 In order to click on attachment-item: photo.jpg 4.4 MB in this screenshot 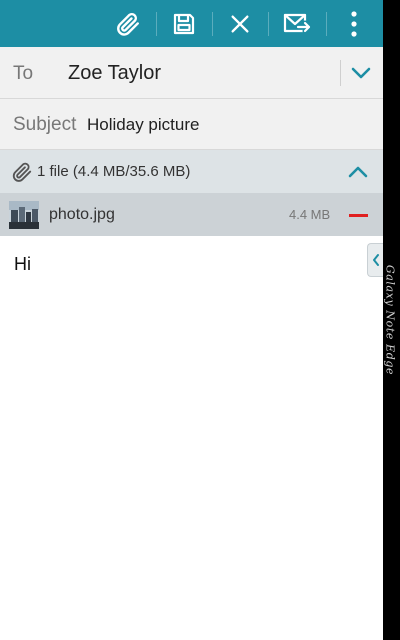, I will do `click(191, 214)`.